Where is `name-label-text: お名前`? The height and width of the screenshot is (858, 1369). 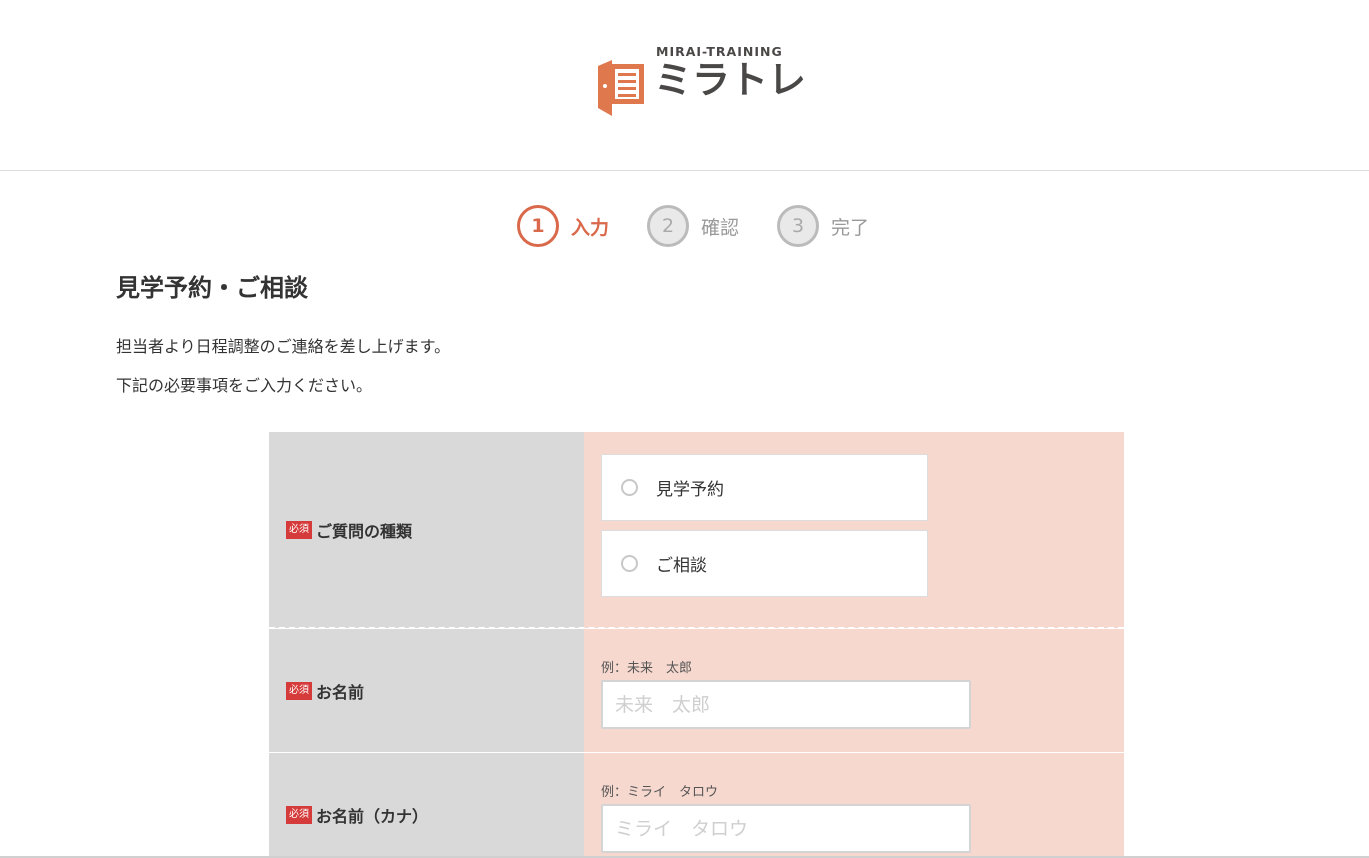
name-label-text: お名前 is located at coordinates (340, 692).